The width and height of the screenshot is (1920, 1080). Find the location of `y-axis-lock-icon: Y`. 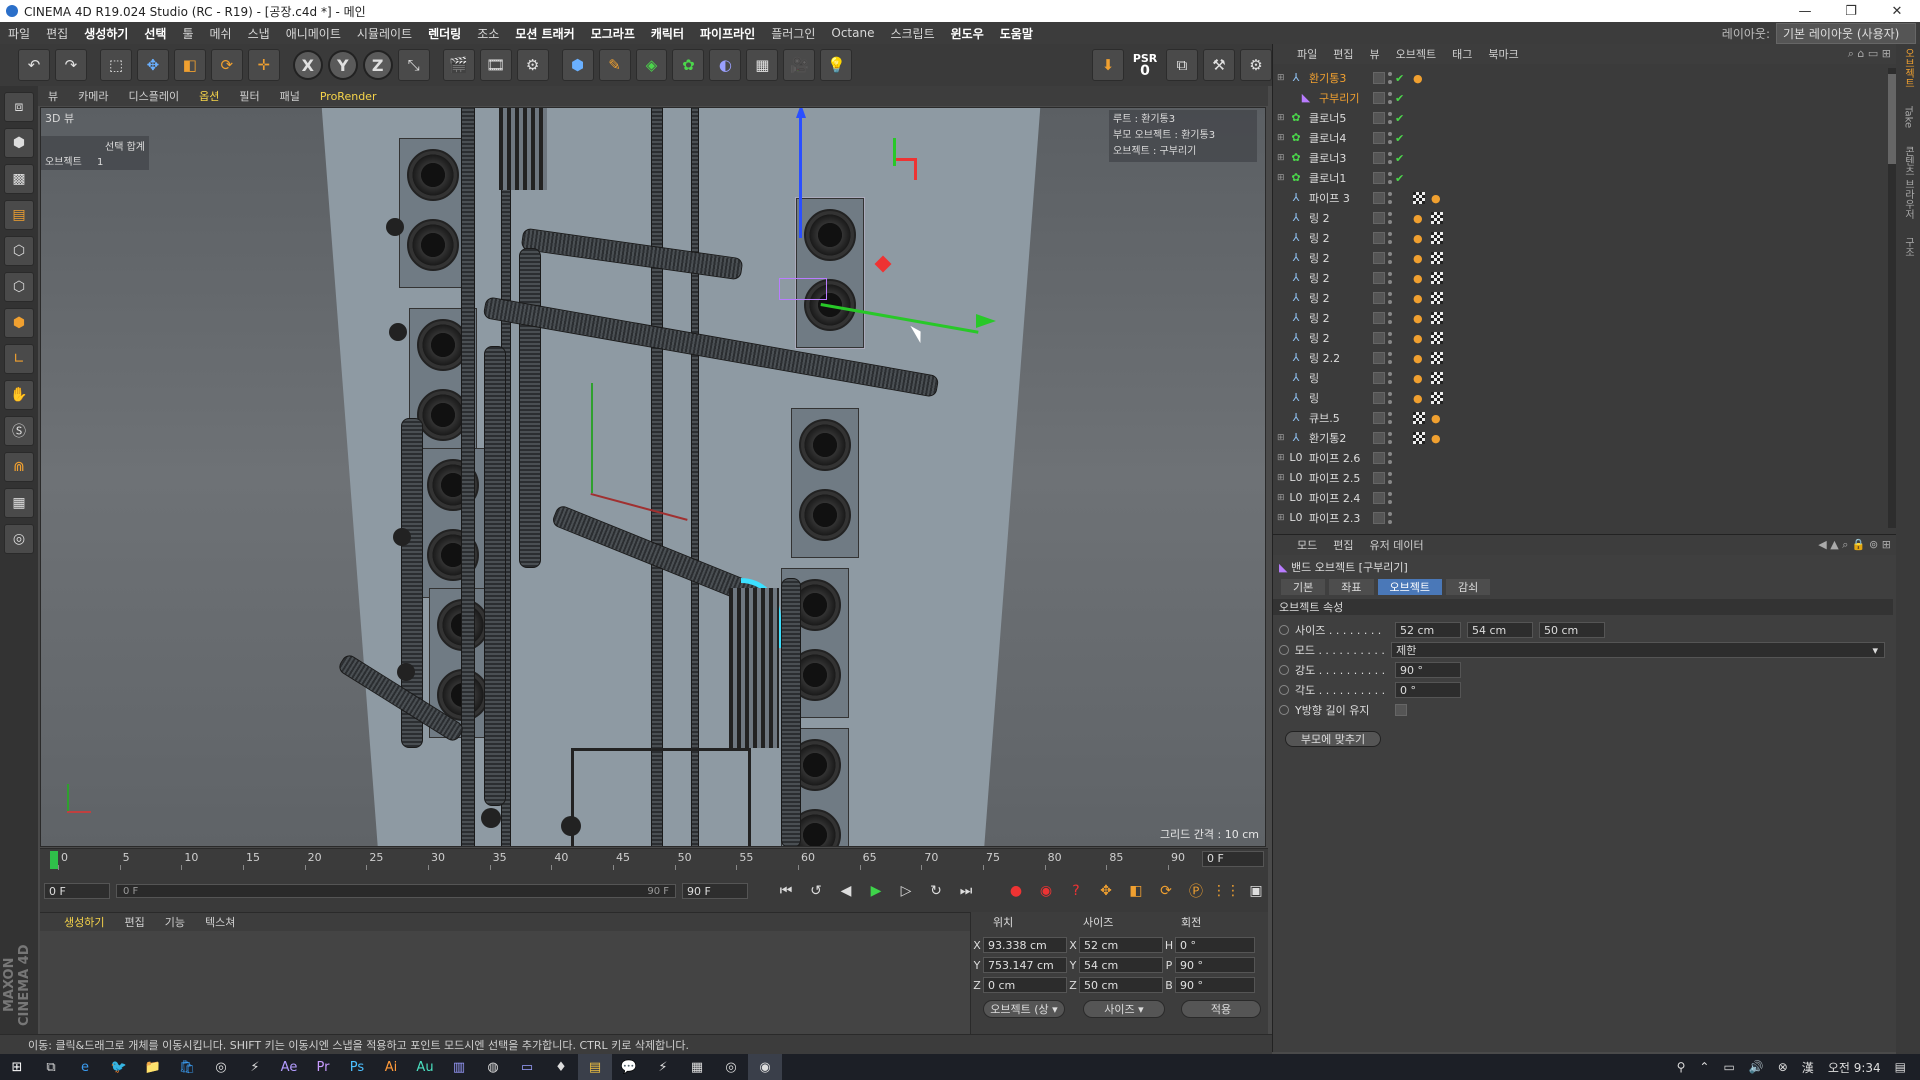

y-axis-lock-icon: Y is located at coordinates (342, 65).